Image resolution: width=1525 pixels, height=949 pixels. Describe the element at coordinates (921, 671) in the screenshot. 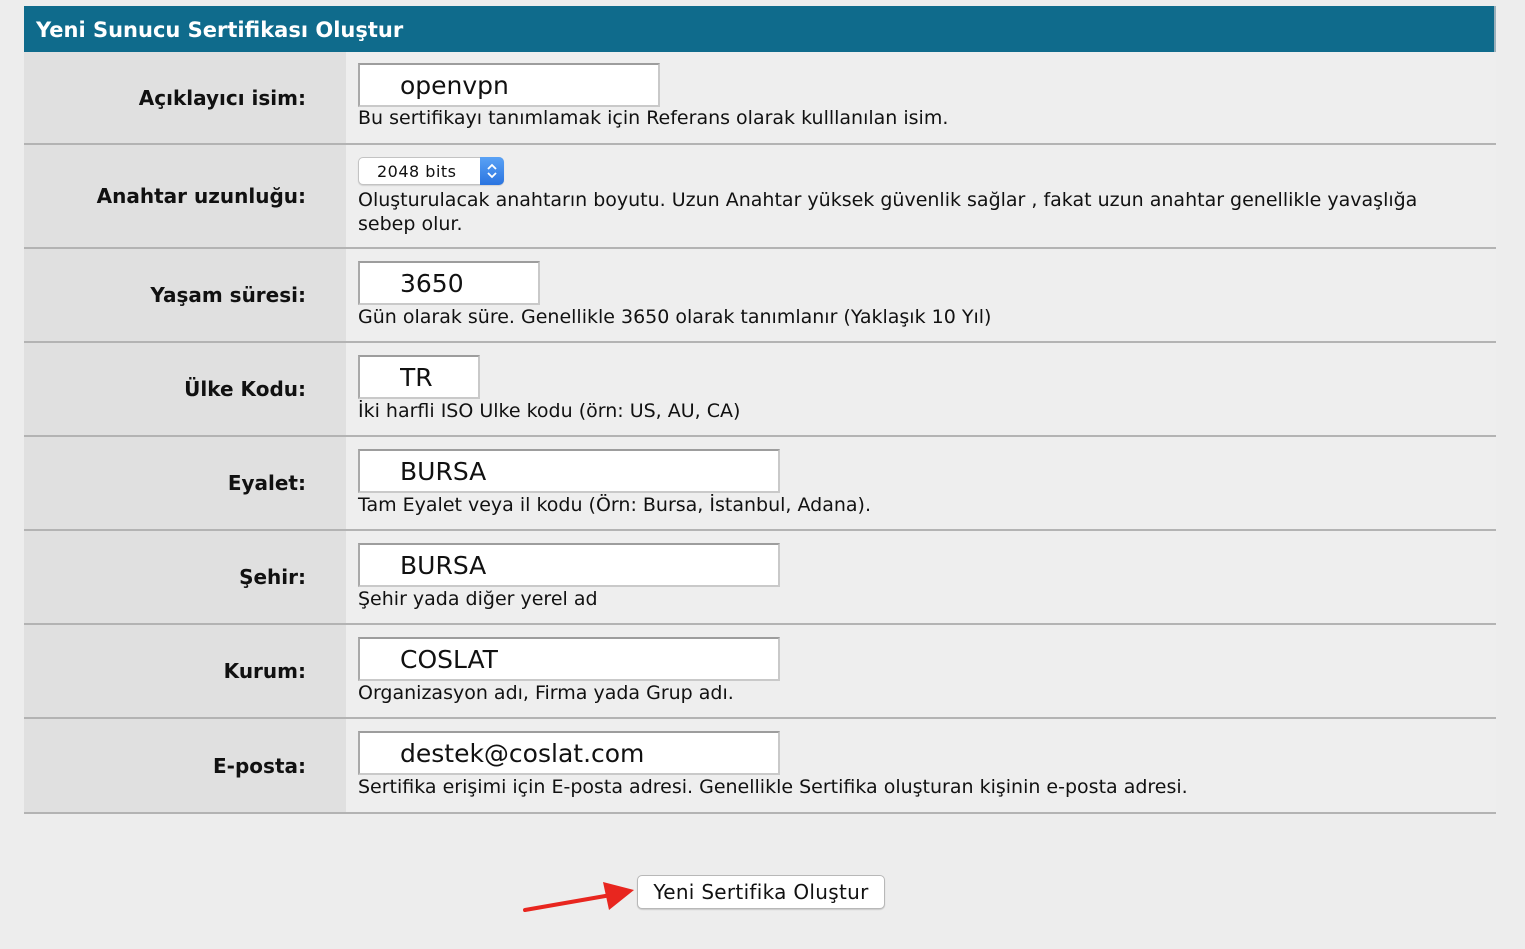

I see `organization-cell: Organizasyon adı, Firma yada Grup adı.` at that location.